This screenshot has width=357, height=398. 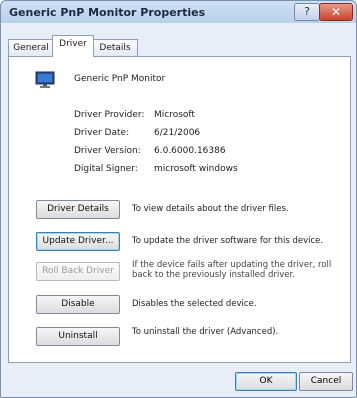 I want to click on roll-back-driver-button: Roll Back Driver, so click(x=78, y=271).